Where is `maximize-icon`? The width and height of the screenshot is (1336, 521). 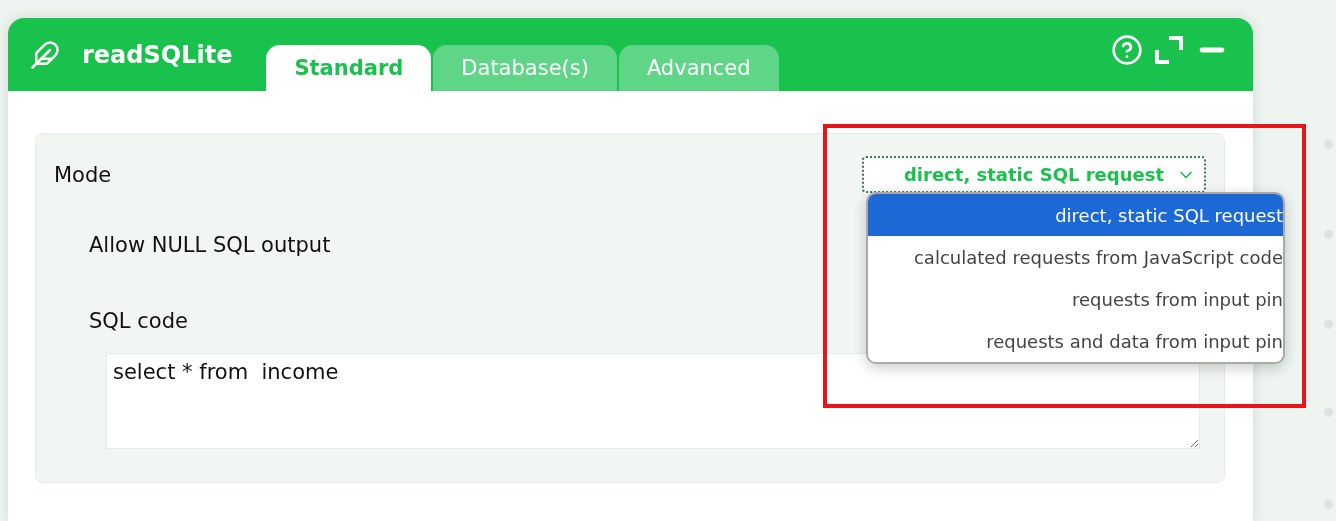 maximize-icon is located at coordinates (1169, 49).